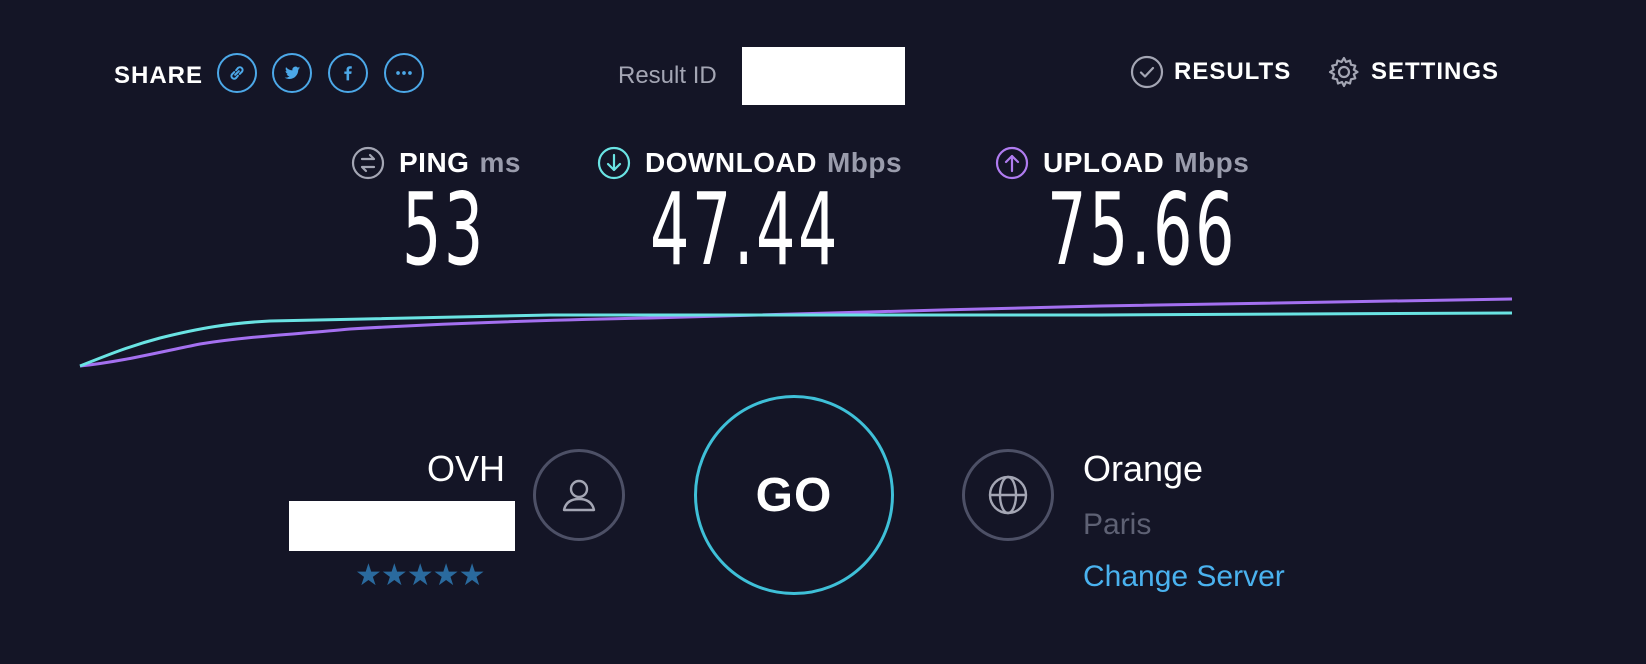  What do you see at coordinates (292, 73) in the screenshot?
I see `twitter-icon` at bounding box center [292, 73].